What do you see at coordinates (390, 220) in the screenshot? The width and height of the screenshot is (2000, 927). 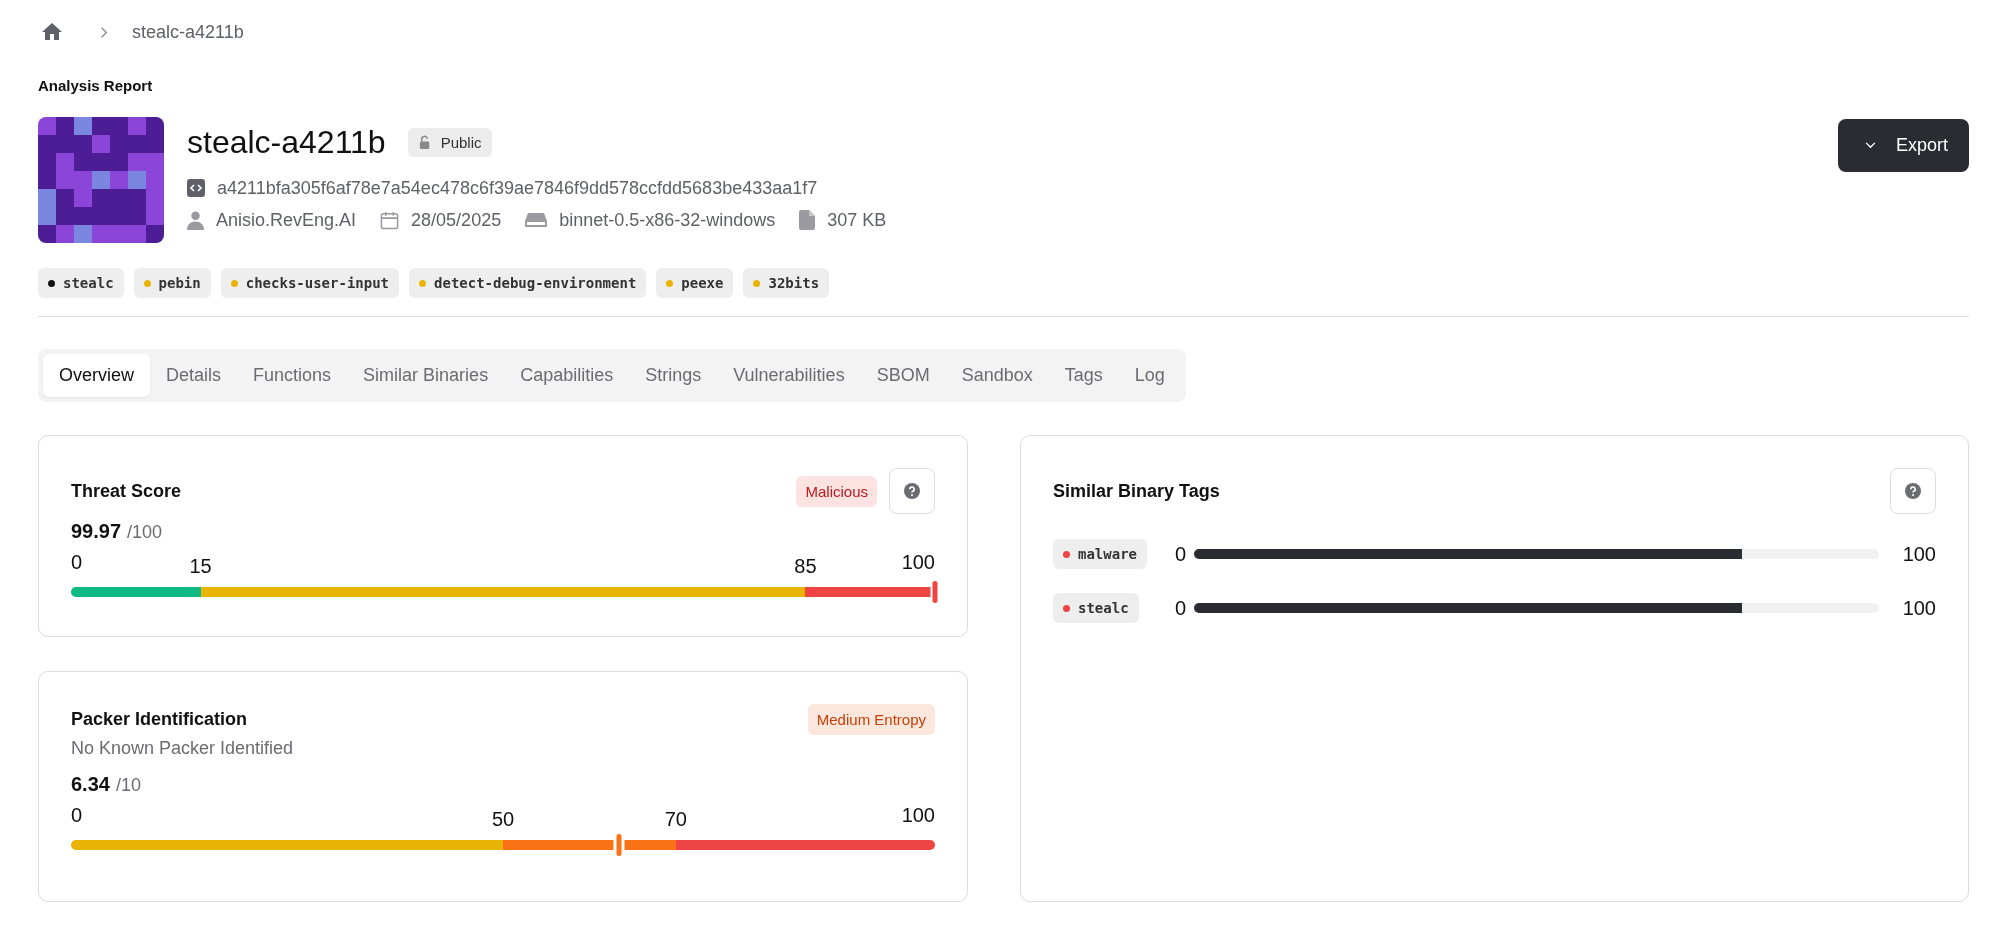 I see `calendar-icon` at bounding box center [390, 220].